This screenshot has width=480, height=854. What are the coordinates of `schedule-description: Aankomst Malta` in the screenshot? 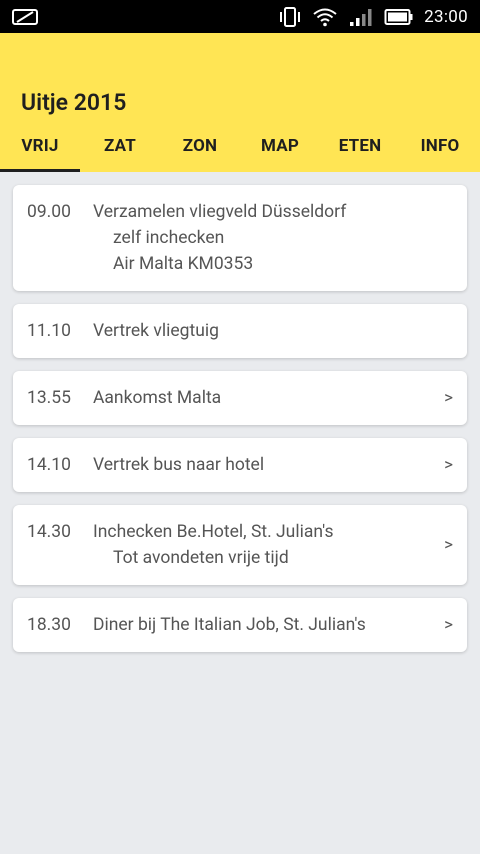 It's located at (157, 398).